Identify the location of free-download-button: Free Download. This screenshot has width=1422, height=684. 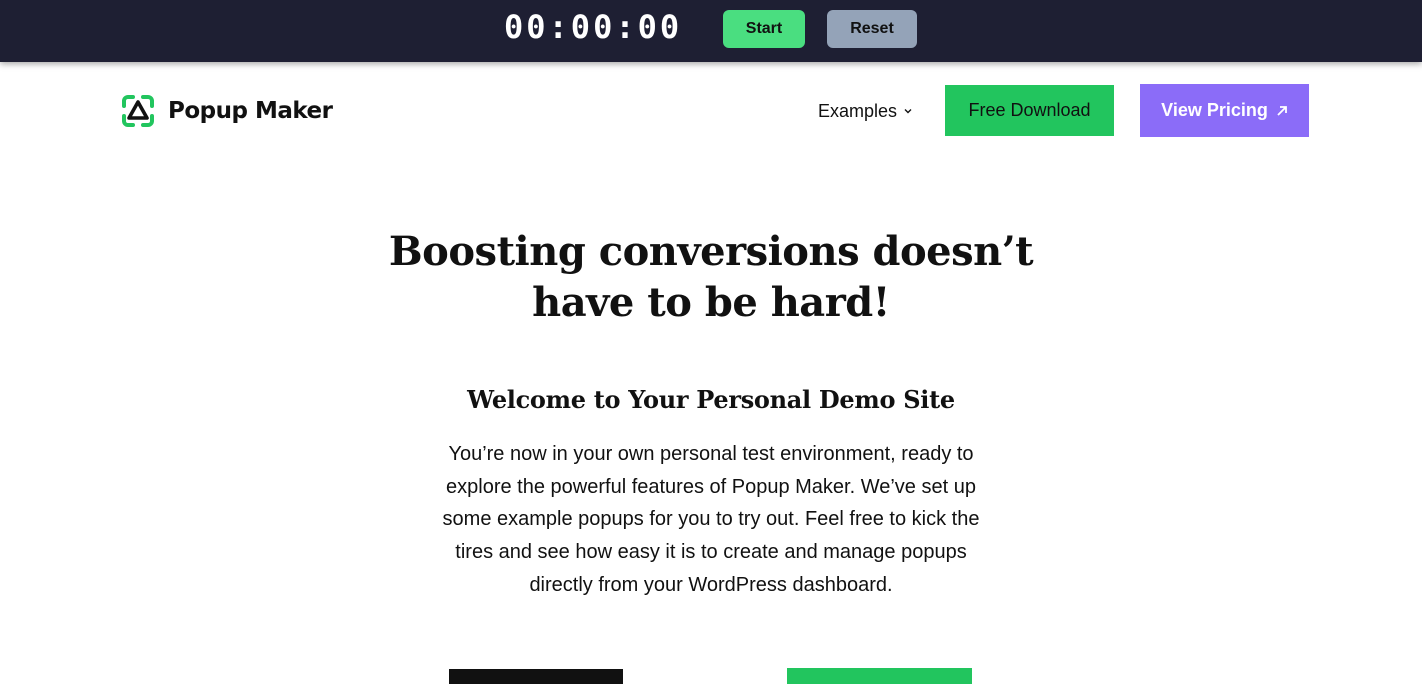
(1029, 110).